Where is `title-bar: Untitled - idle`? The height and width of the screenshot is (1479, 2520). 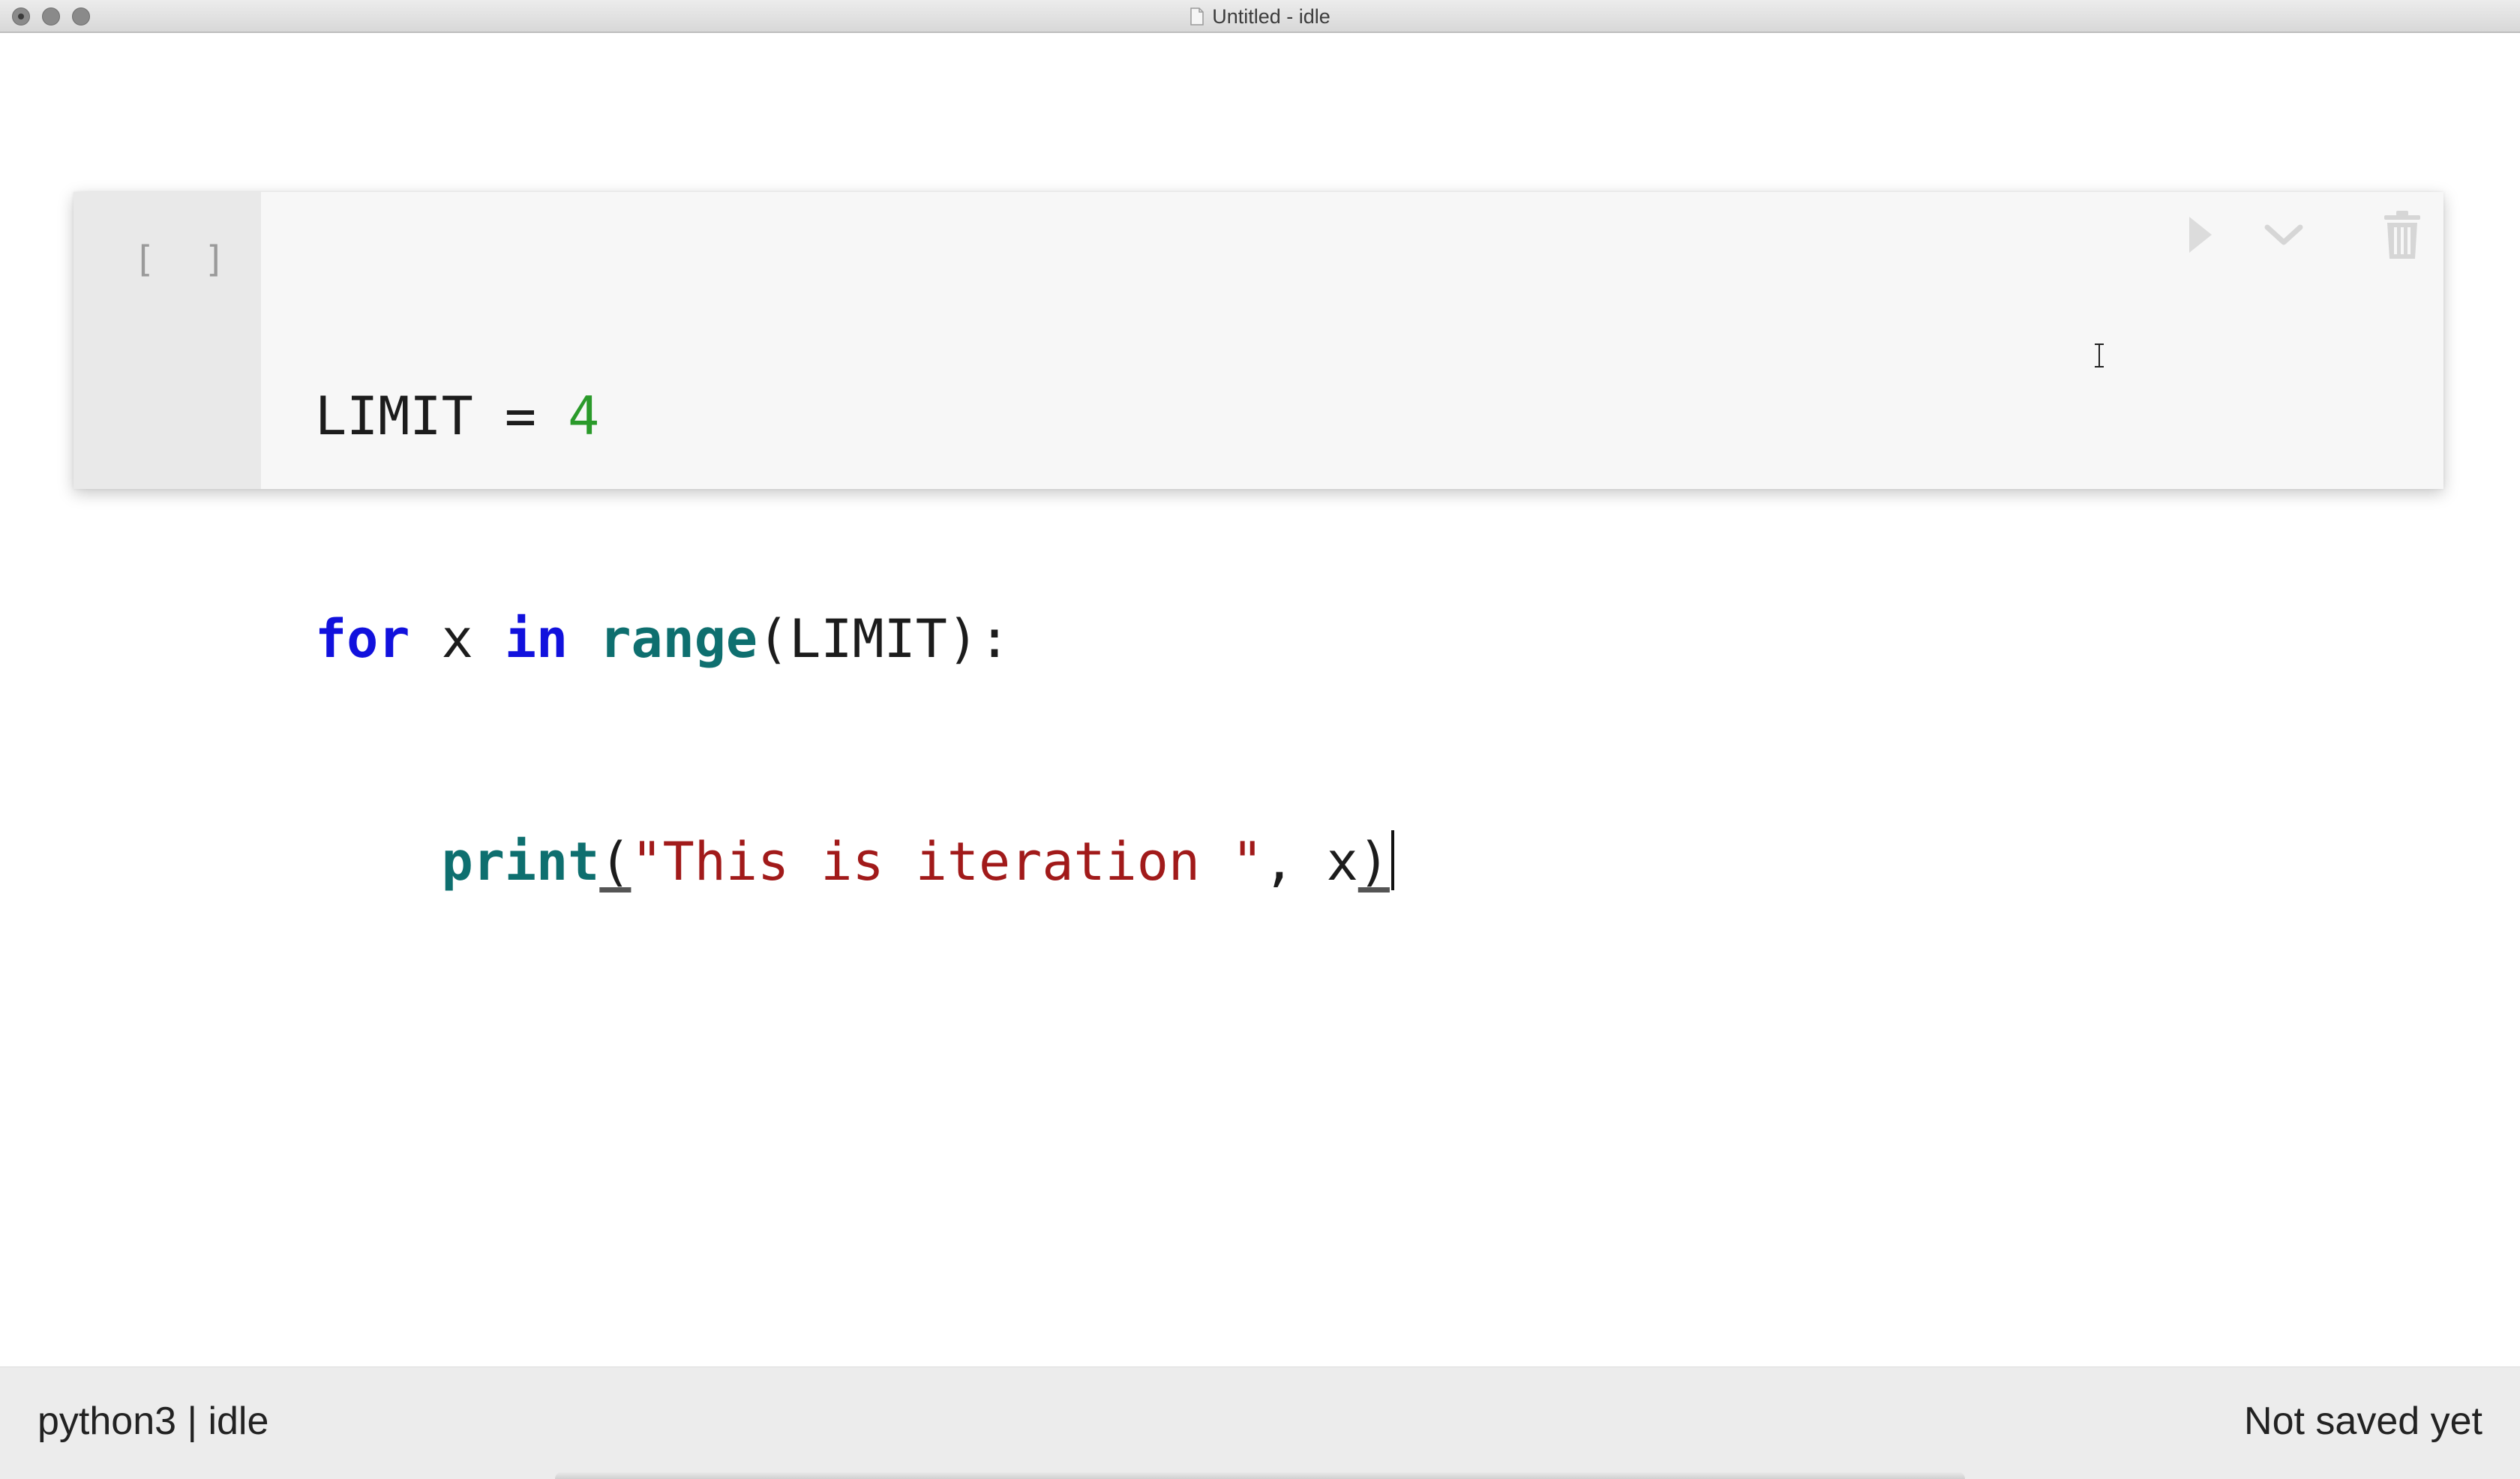 title-bar: Untitled - idle is located at coordinates (1260, 16).